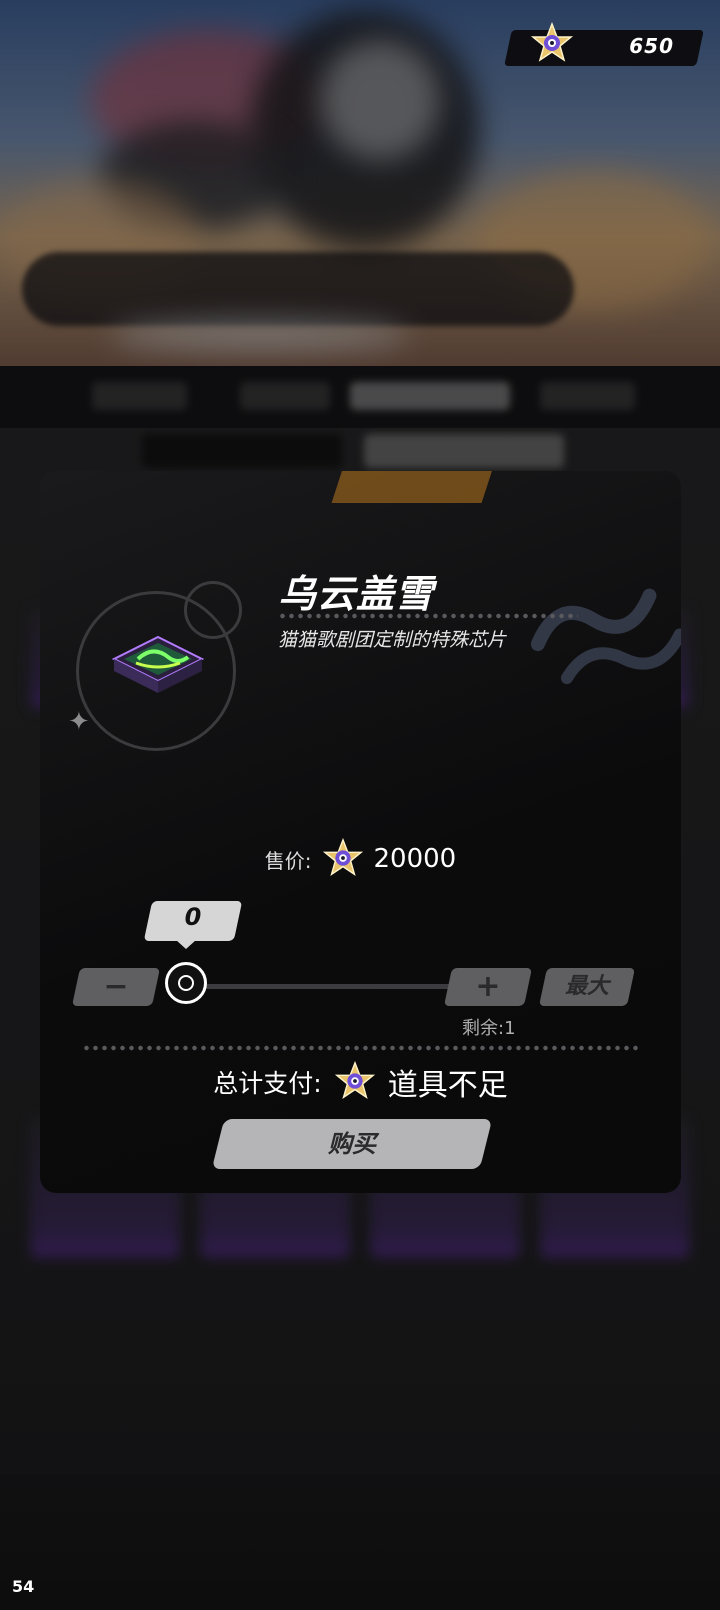 The image size is (720, 1610). I want to click on quantity-slider-handle, so click(186, 983).